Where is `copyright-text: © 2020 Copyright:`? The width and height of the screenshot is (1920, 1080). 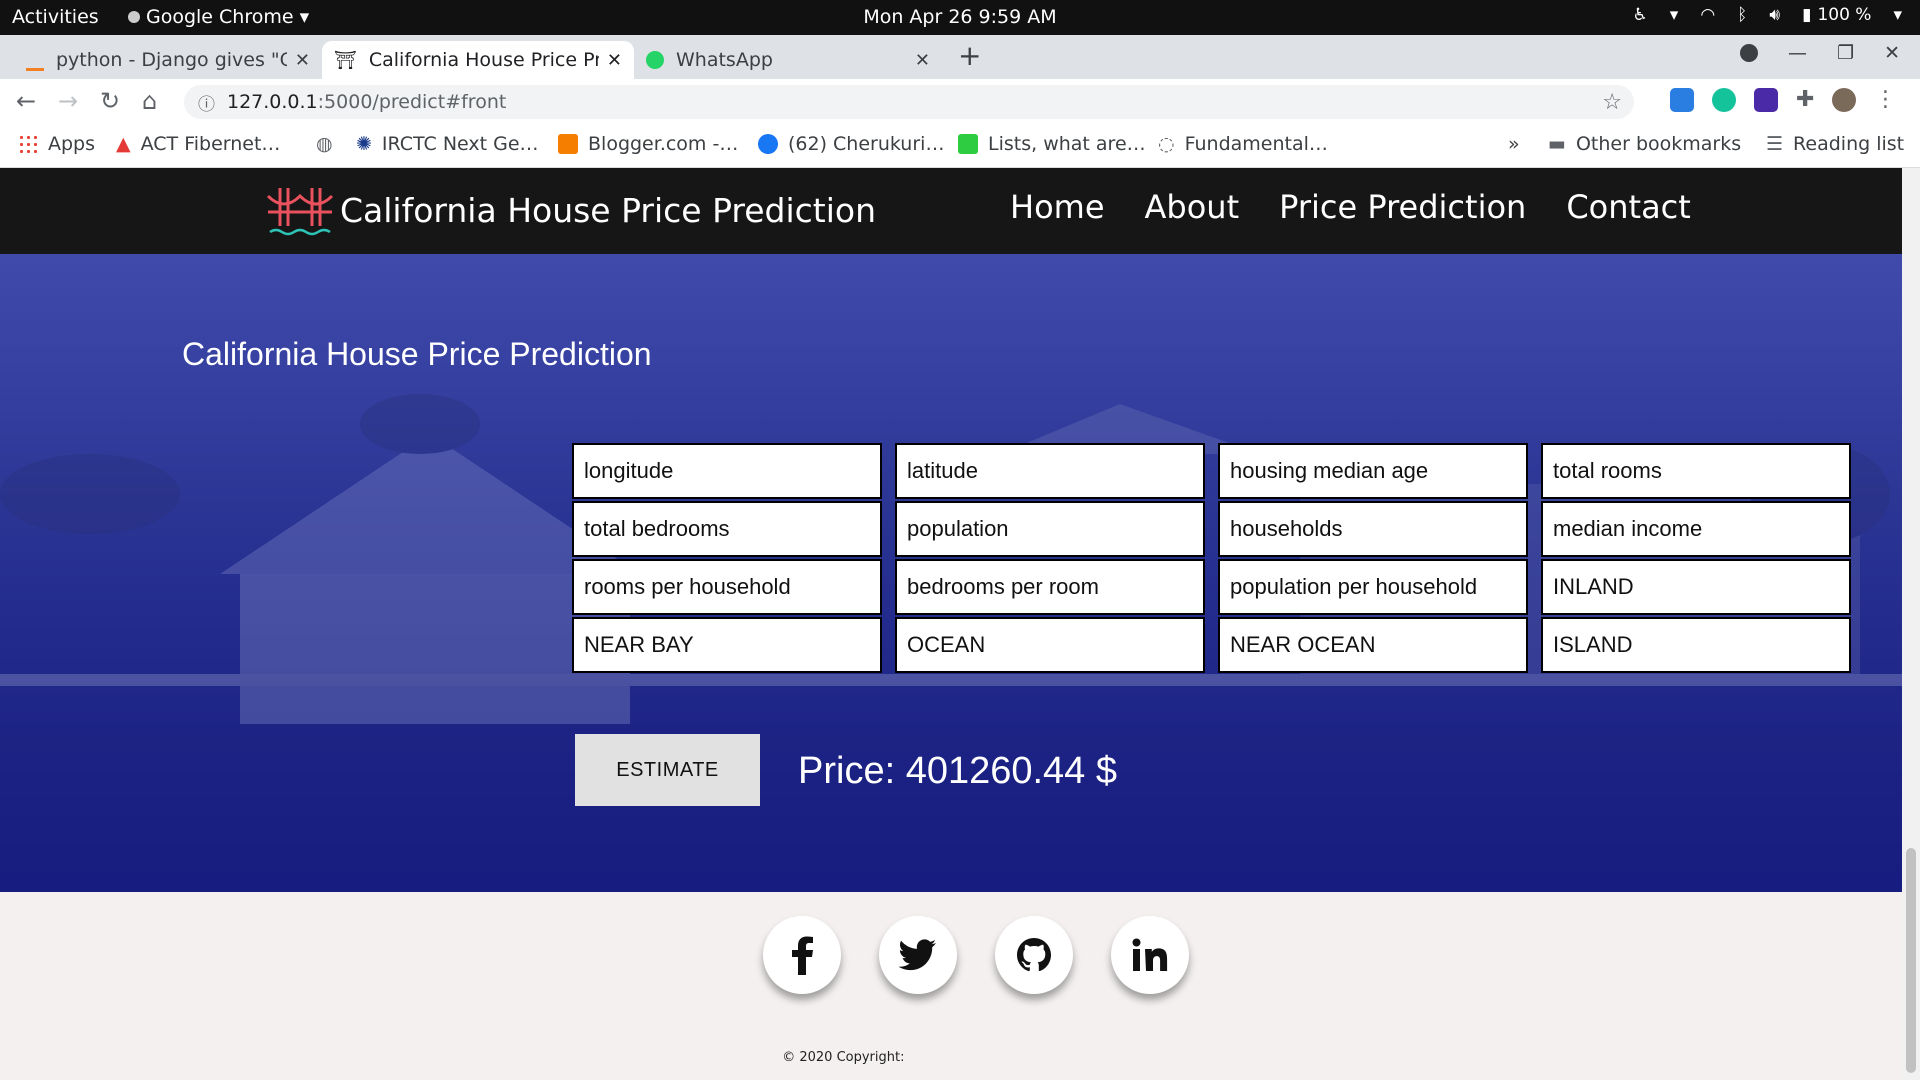
copyright-text: © 2020 Copyright: is located at coordinates (843, 1057).